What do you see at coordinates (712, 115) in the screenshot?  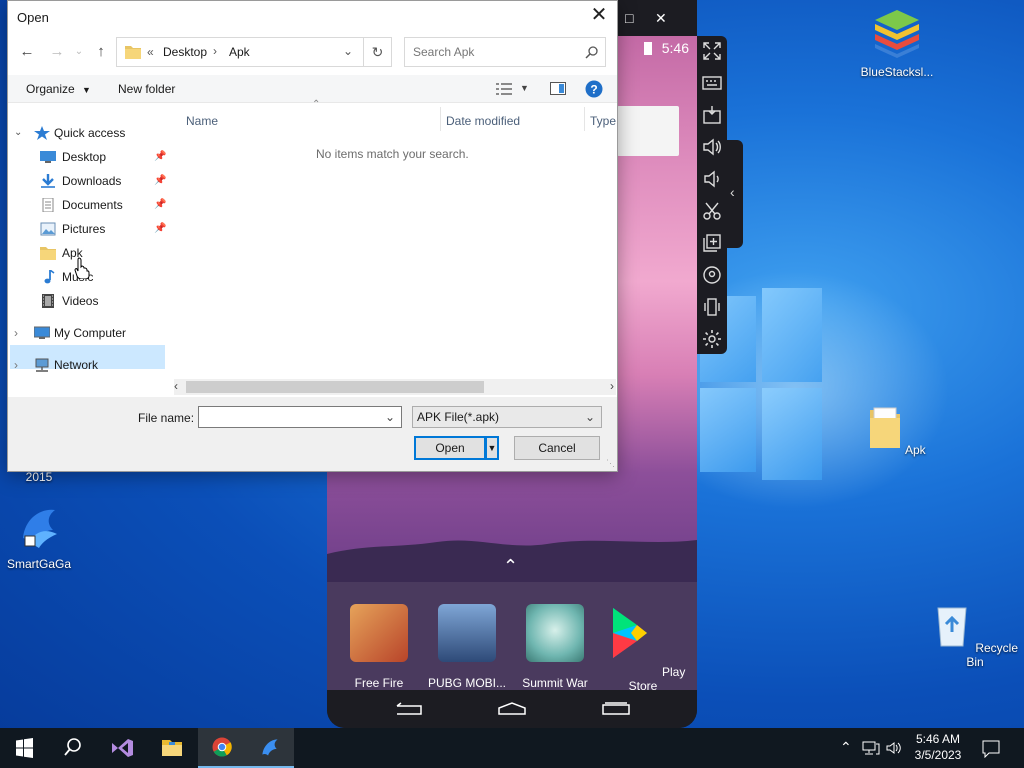 I see `apk-install-icon` at bounding box center [712, 115].